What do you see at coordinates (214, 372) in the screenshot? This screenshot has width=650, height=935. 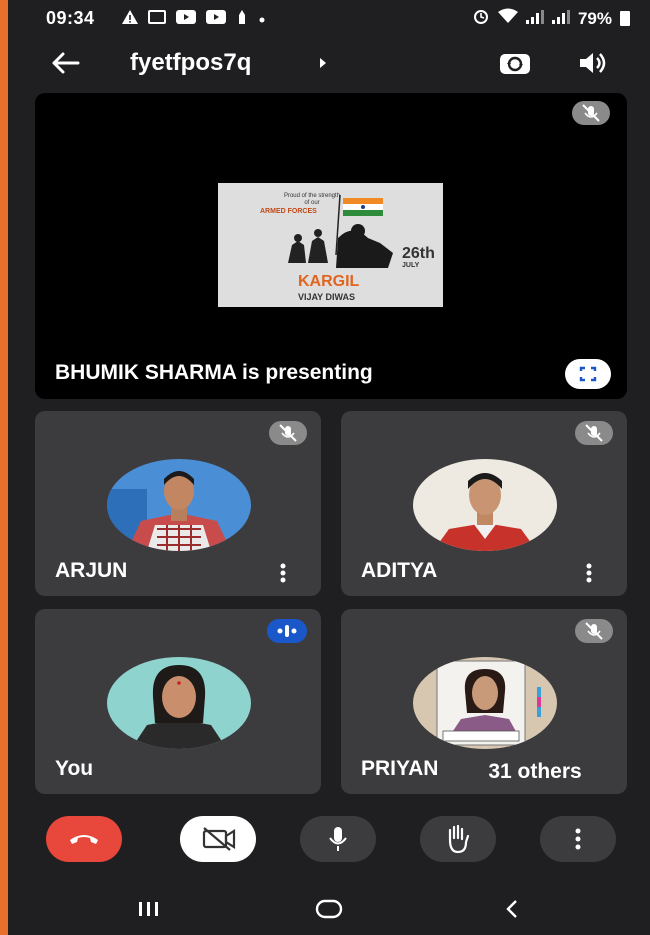 I see `presenter-label: BHUMIK SHARMA is presenting` at bounding box center [214, 372].